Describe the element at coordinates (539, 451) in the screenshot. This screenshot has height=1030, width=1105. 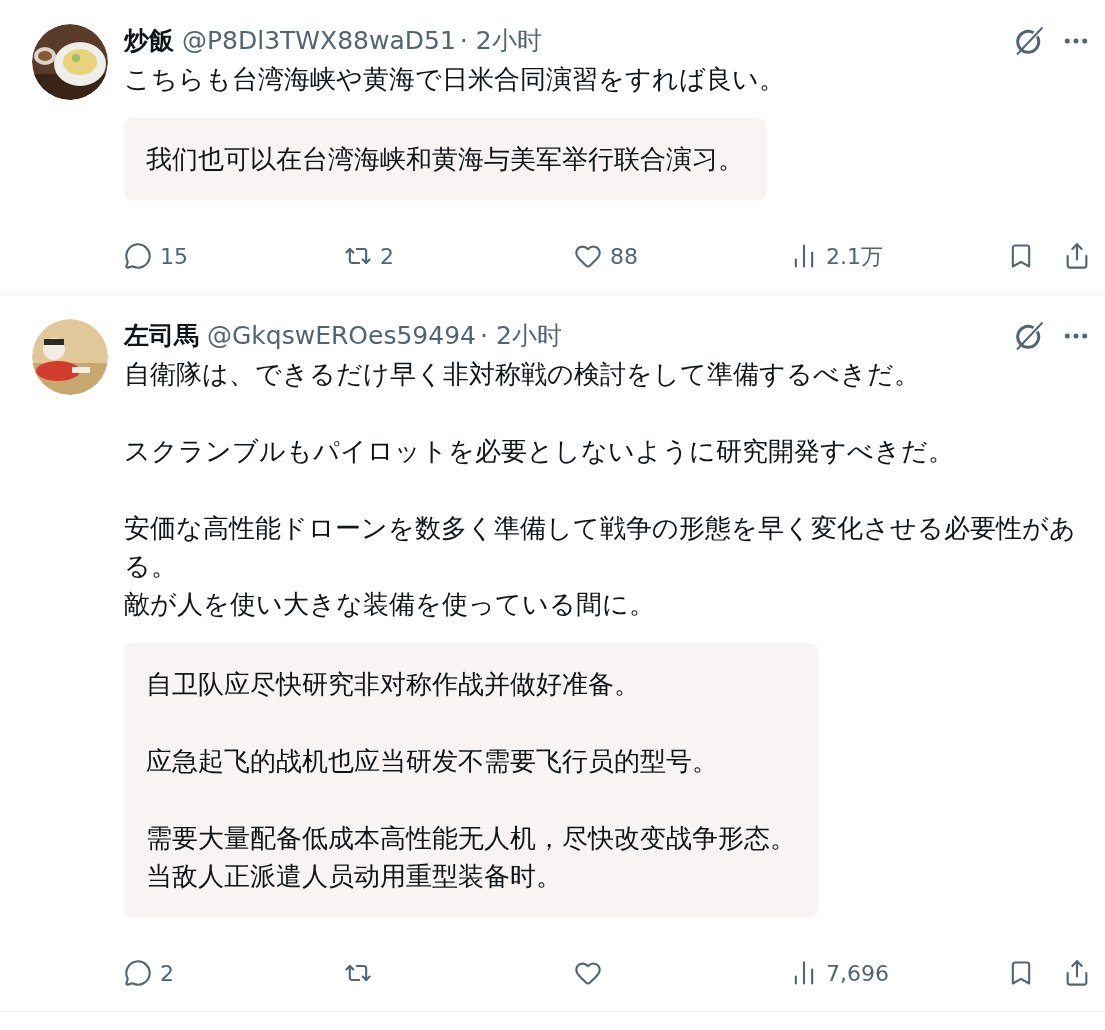
I see `post-text: スクランブルもパイロットを必要としないように研究開発すべきだ。` at that location.